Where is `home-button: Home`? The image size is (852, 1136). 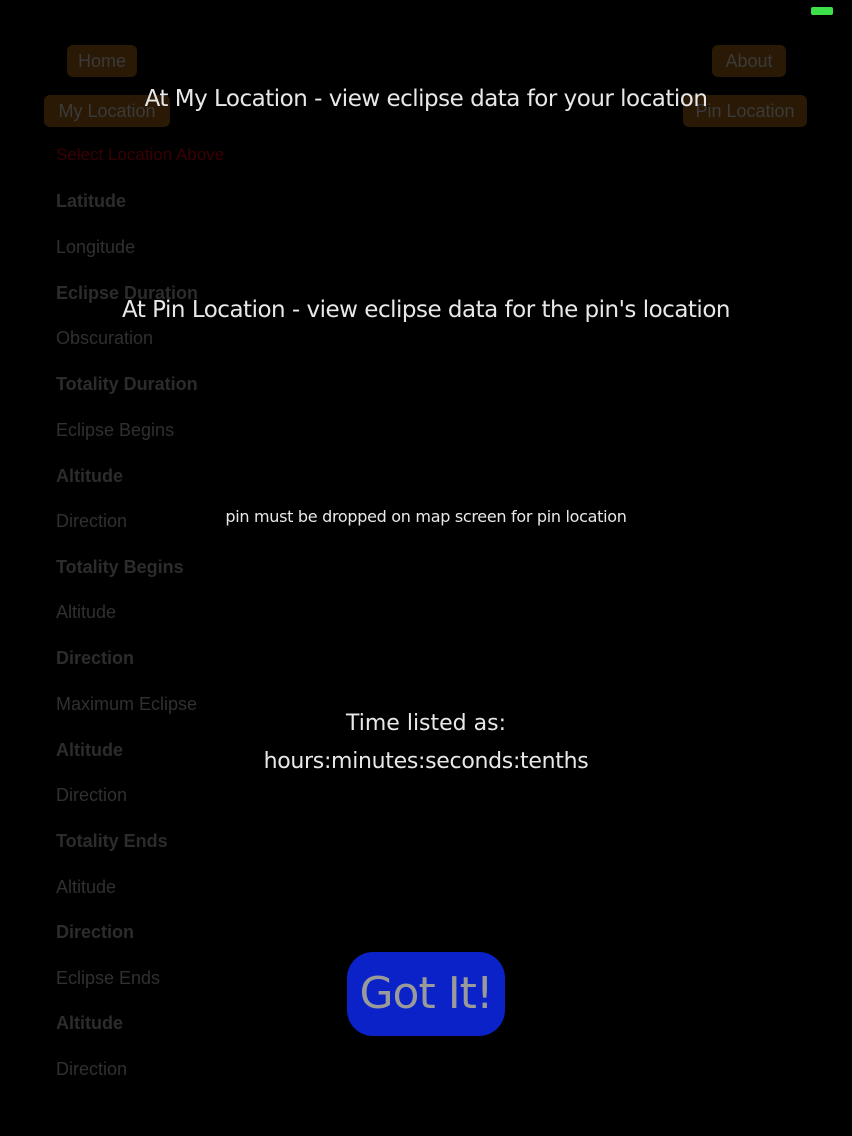
home-button: Home is located at coordinates (102, 61).